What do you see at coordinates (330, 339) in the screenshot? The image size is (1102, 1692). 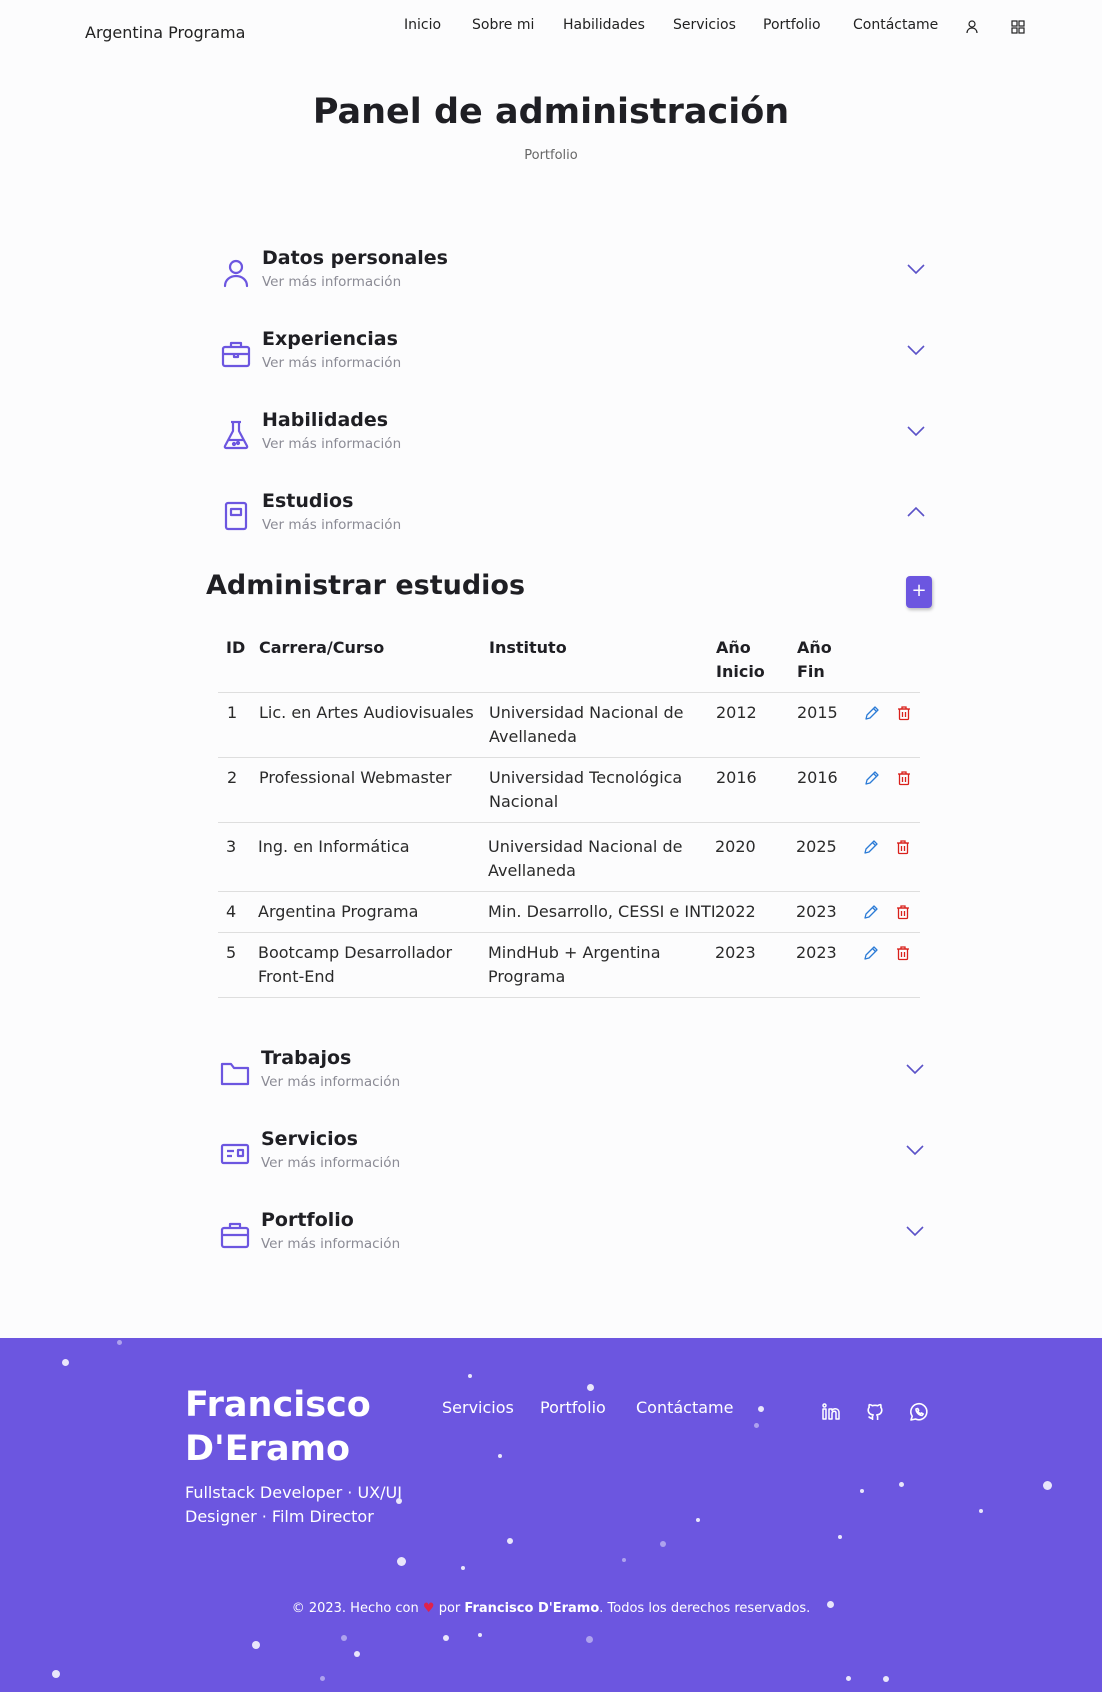 I see `accordion-title: Experiencias` at bounding box center [330, 339].